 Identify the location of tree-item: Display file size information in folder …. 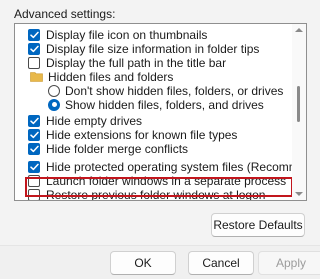
(153, 48).